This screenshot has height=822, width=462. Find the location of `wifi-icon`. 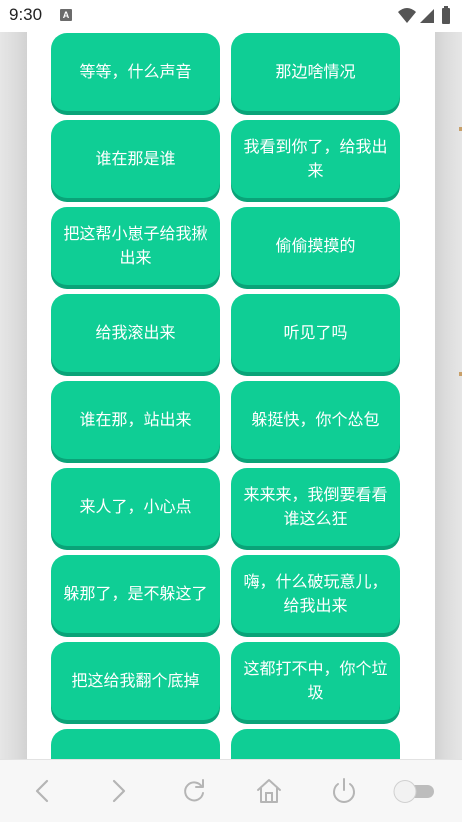

wifi-icon is located at coordinates (407, 15).